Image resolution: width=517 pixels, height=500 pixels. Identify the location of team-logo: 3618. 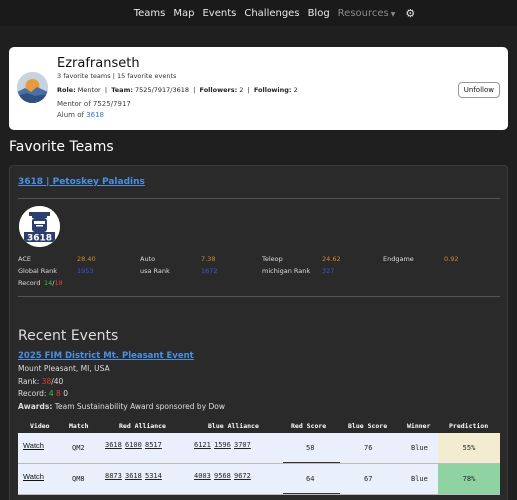
(39, 226).